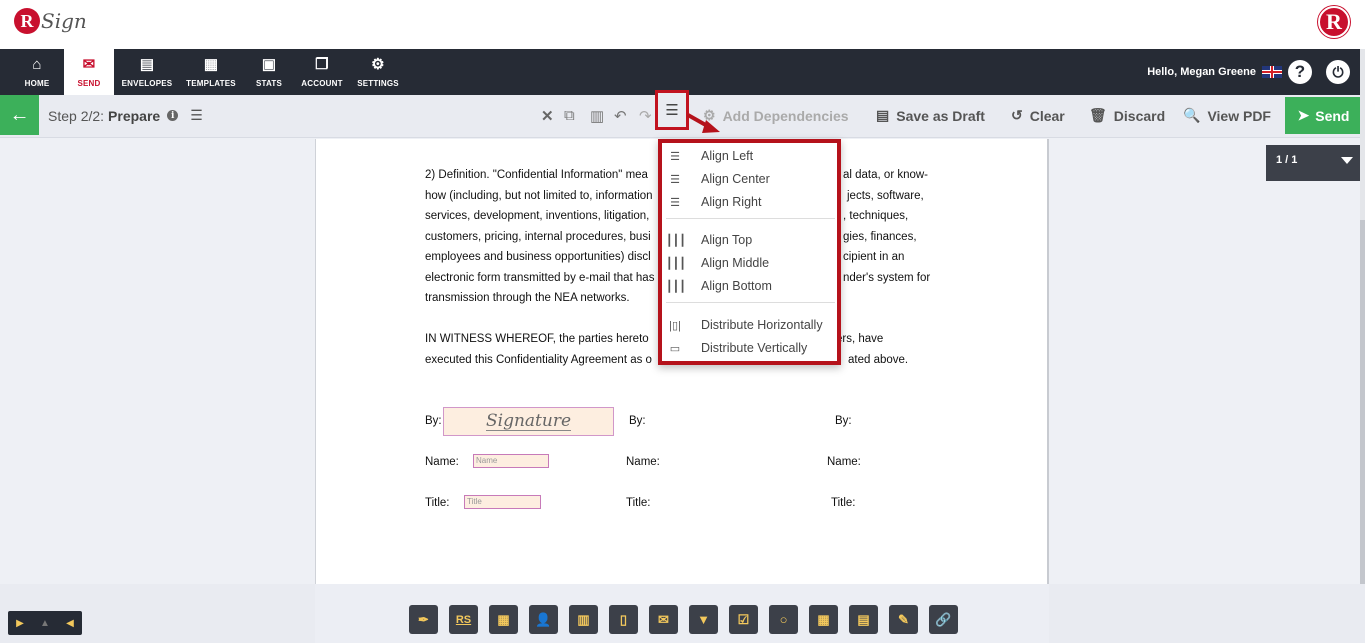 The image size is (1365, 643). What do you see at coordinates (709, 156) in the screenshot?
I see `menu-align-left: ☰ Align Left` at bounding box center [709, 156].